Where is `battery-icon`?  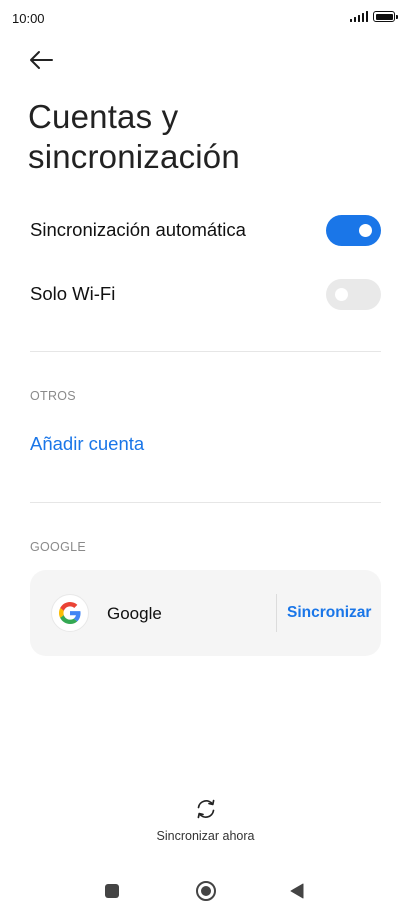 battery-icon is located at coordinates (385, 16).